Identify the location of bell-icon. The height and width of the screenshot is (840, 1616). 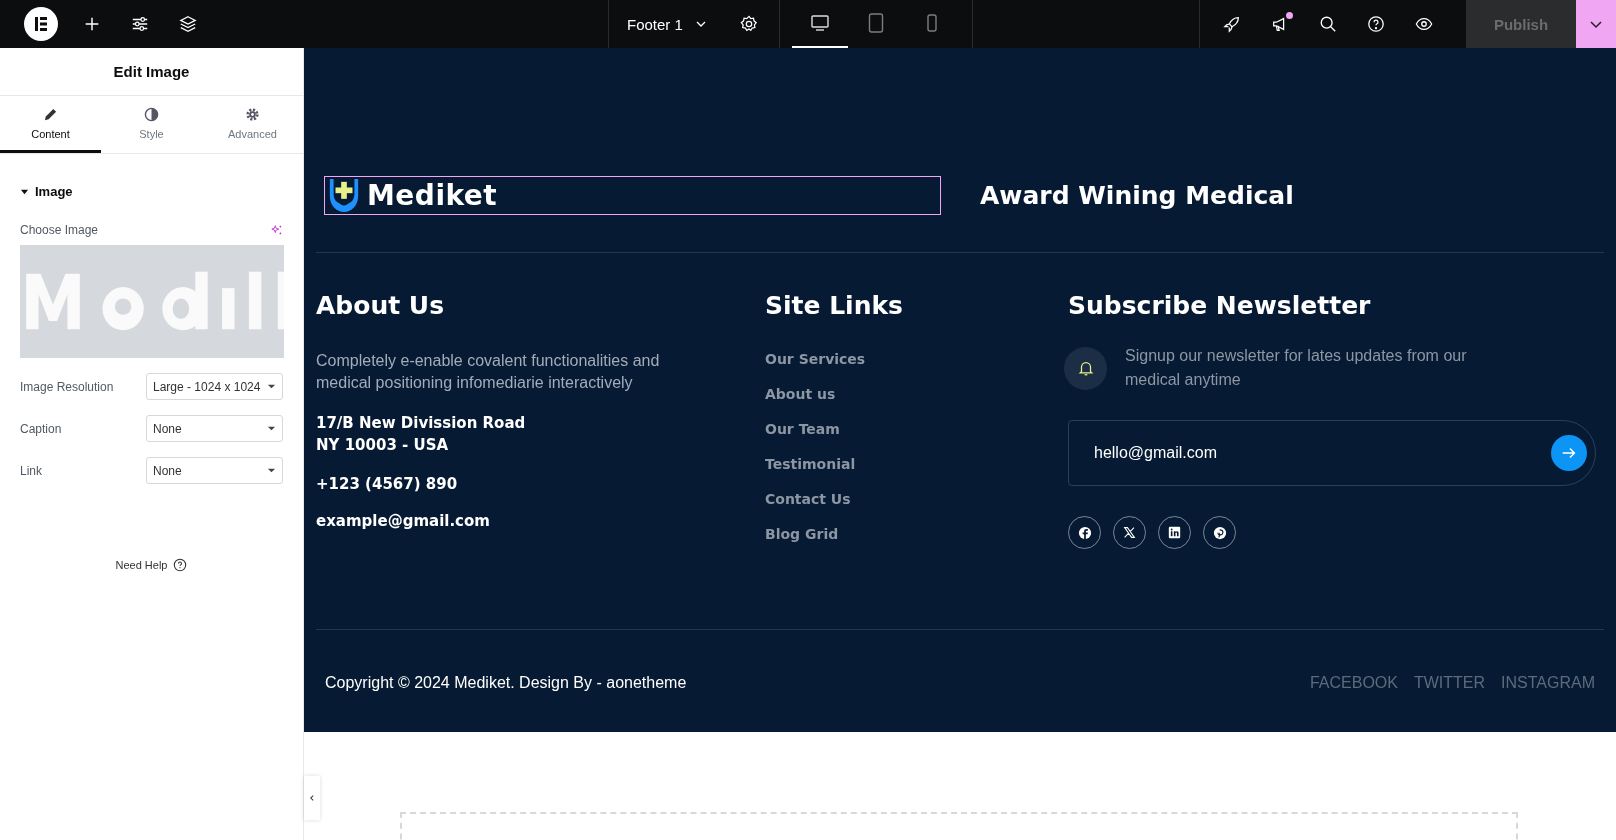
(1085, 368).